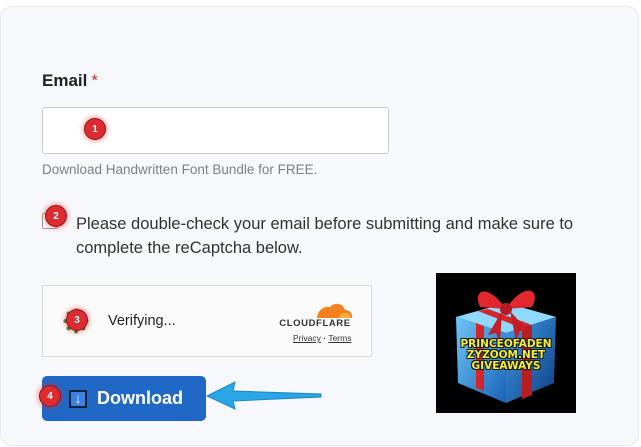  I want to click on email-label: Email *, so click(70, 81).